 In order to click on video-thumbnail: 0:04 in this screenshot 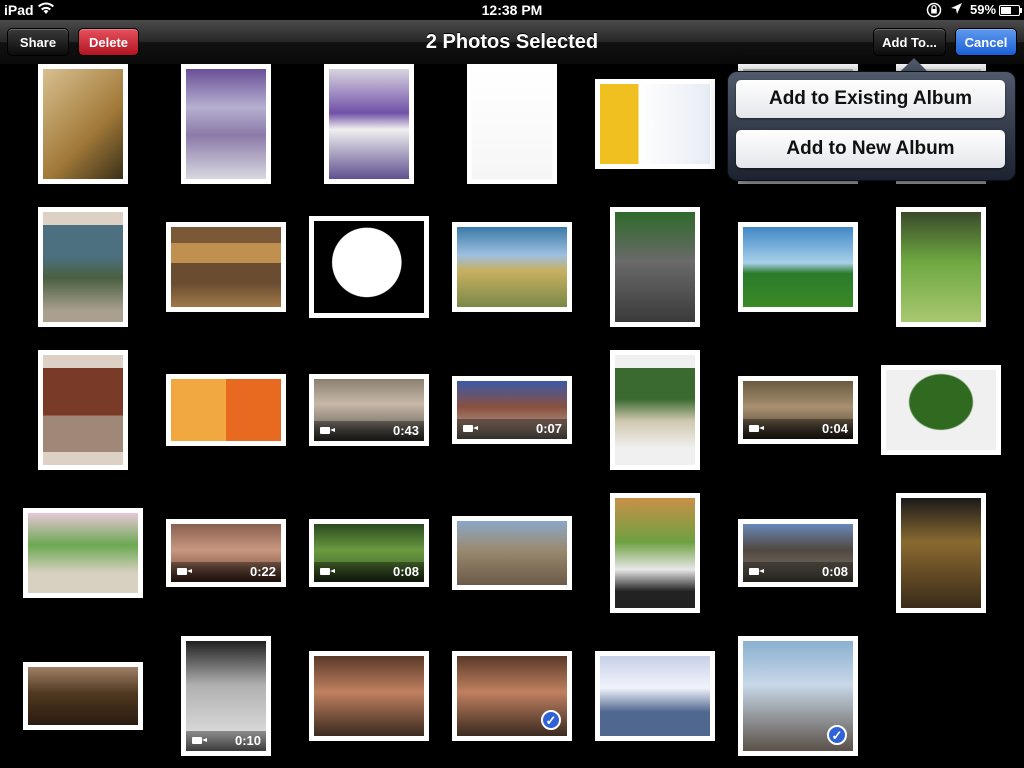, I will do `click(798, 410)`.